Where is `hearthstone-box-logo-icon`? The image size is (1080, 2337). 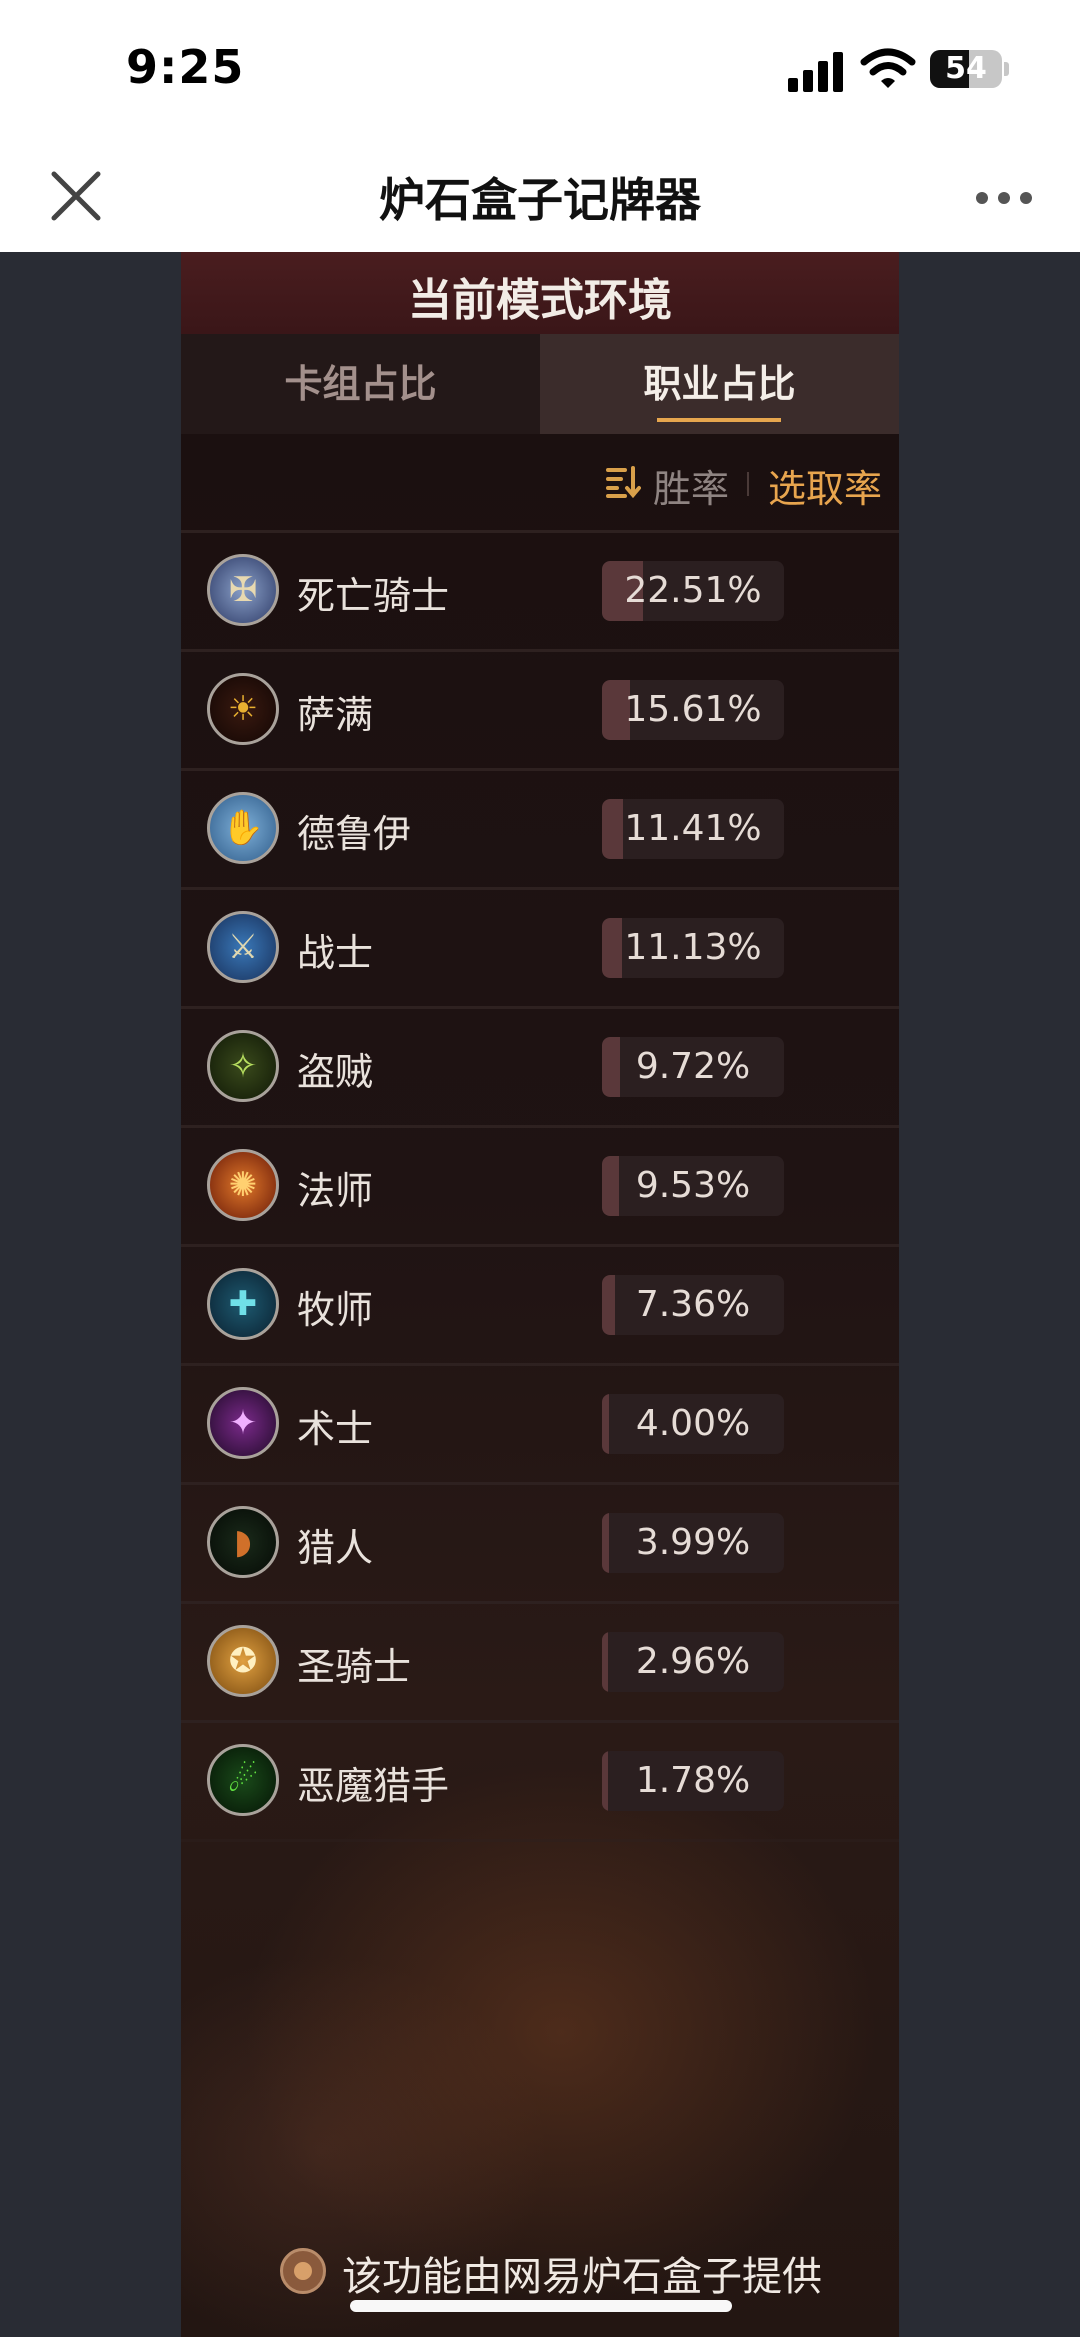 hearthstone-box-logo-icon is located at coordinates (303, 2271).